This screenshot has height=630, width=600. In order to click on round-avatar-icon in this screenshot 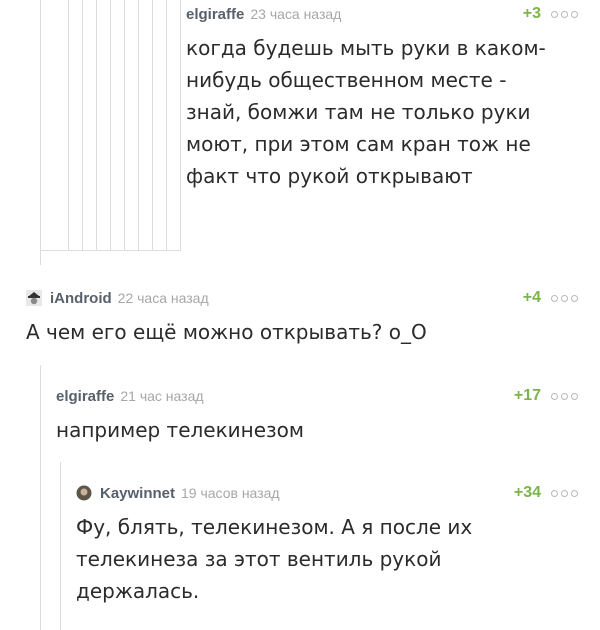, I will do `click(84, 493)`.